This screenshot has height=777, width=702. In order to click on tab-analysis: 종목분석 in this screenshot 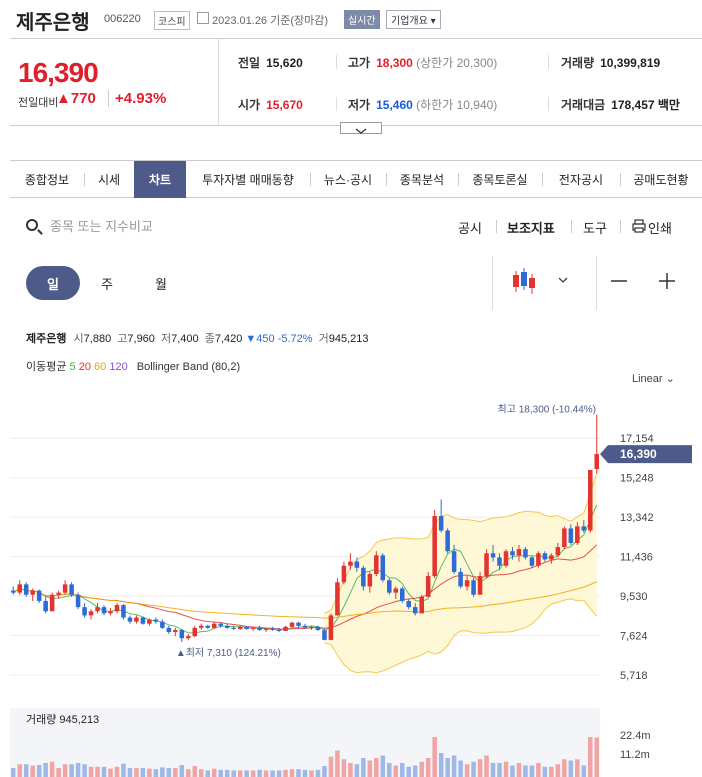, I will do `click(422, 179)`.